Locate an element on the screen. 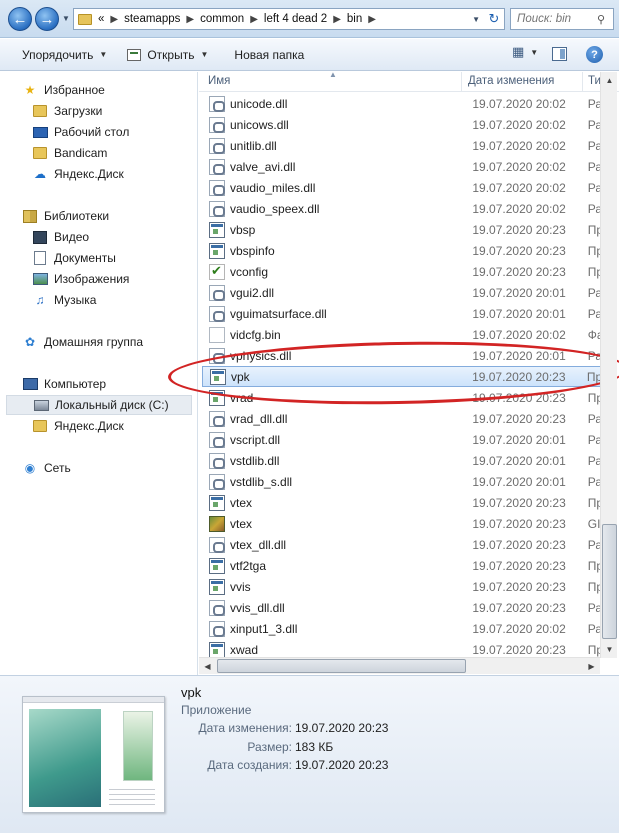 The height and width of the screenshot is (833, 619). preview-pane-button is located at coordinates (559, 54).